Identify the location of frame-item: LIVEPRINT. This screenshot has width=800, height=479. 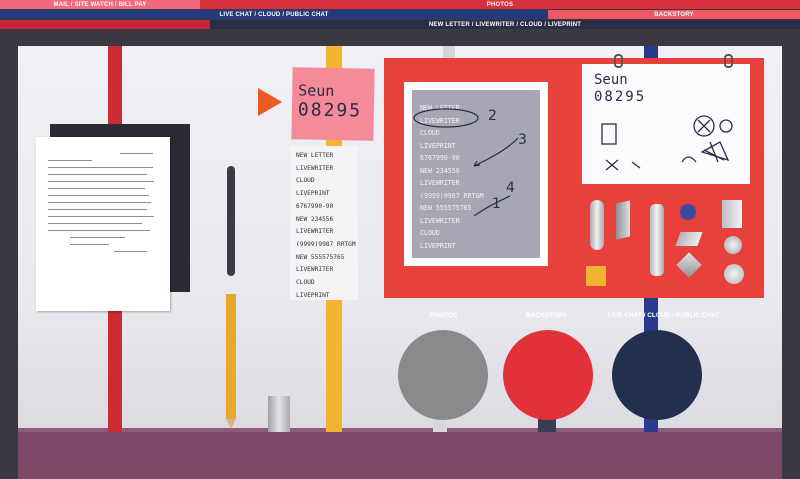
(476, 246).